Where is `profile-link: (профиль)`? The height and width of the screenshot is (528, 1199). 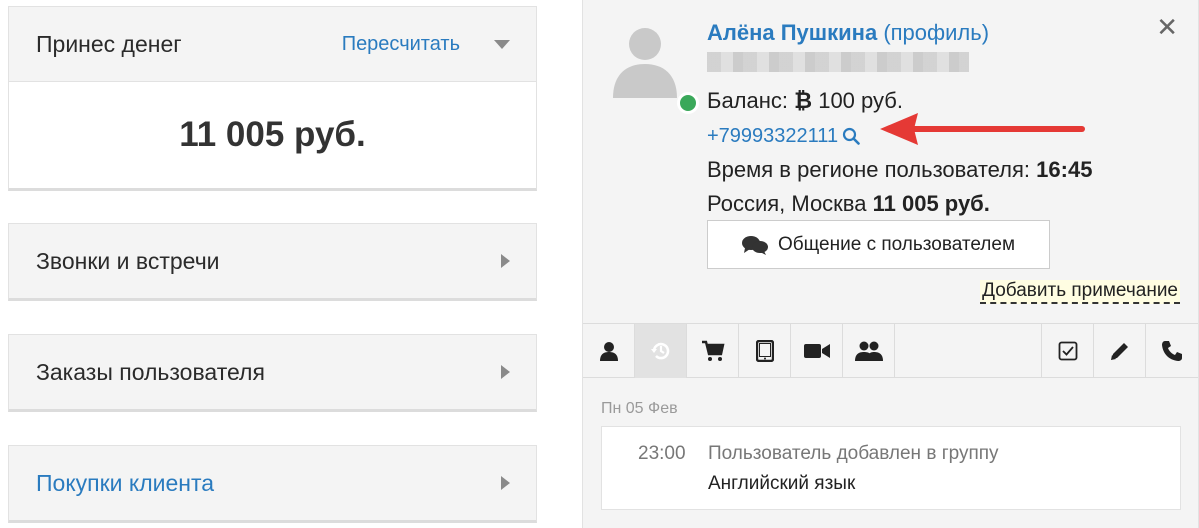 profile-link: (профиль) is located at coordinates (936, 32).